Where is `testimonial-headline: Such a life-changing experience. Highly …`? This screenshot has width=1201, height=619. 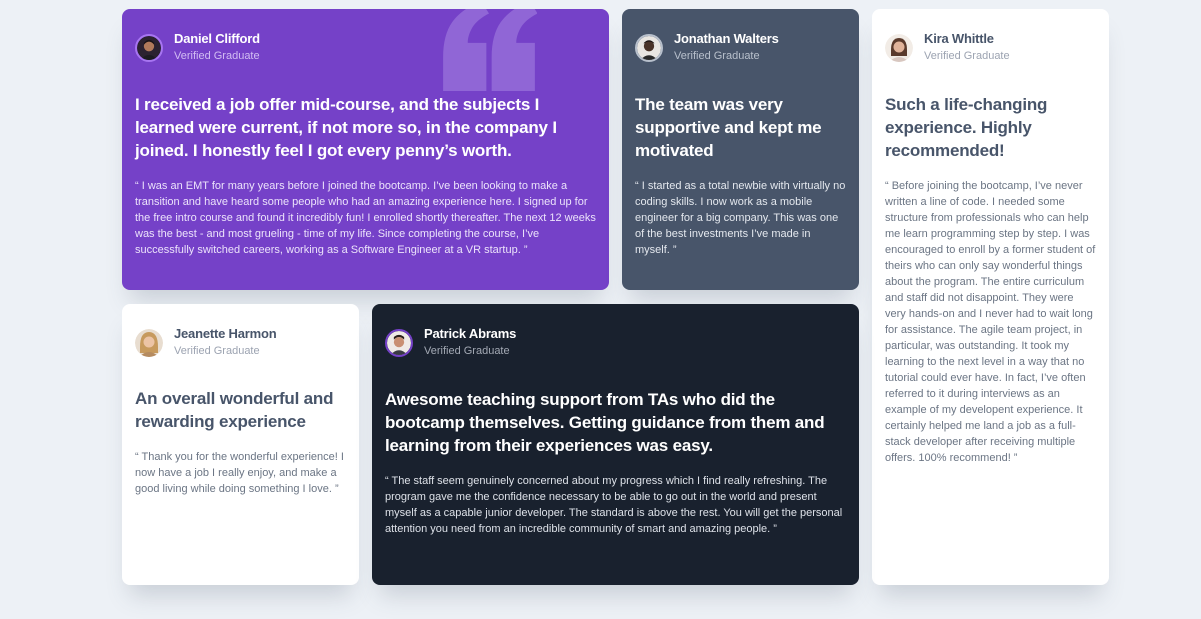 testimonial-headline: Such a life-changing experience. Highly … is located at coordinates (966, 127).